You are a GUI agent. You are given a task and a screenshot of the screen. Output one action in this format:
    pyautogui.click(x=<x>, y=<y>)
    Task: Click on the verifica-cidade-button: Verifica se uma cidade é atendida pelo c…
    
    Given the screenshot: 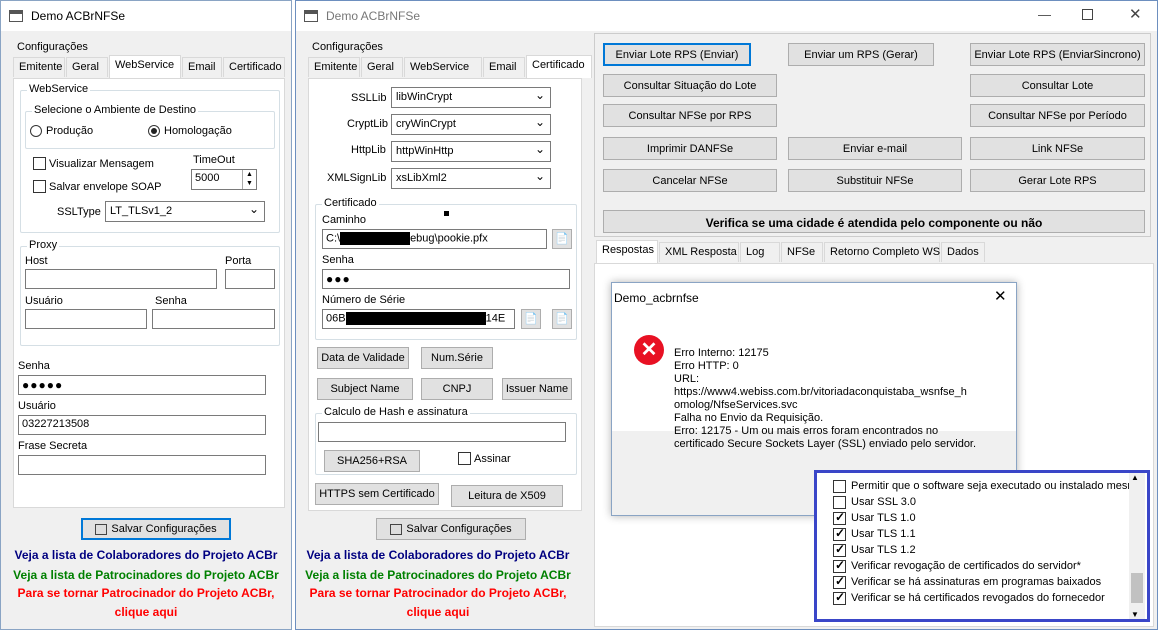 What is the action you would take?
    pyautogui.click(x=874, y=221)
    